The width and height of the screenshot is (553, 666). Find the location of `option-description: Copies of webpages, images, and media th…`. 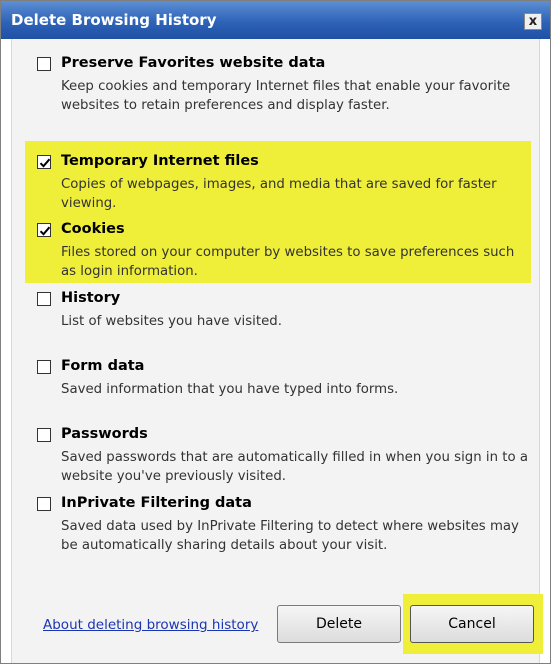

option-description: Copies of webpages, images, and media th… is located at coordinates (279, 194).